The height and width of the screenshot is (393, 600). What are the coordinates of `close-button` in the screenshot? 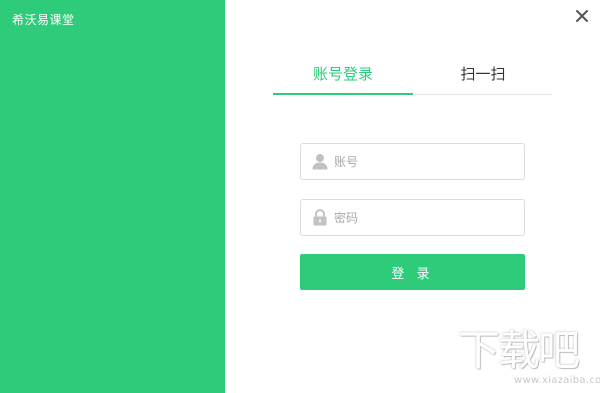 It's located at (582, 16).